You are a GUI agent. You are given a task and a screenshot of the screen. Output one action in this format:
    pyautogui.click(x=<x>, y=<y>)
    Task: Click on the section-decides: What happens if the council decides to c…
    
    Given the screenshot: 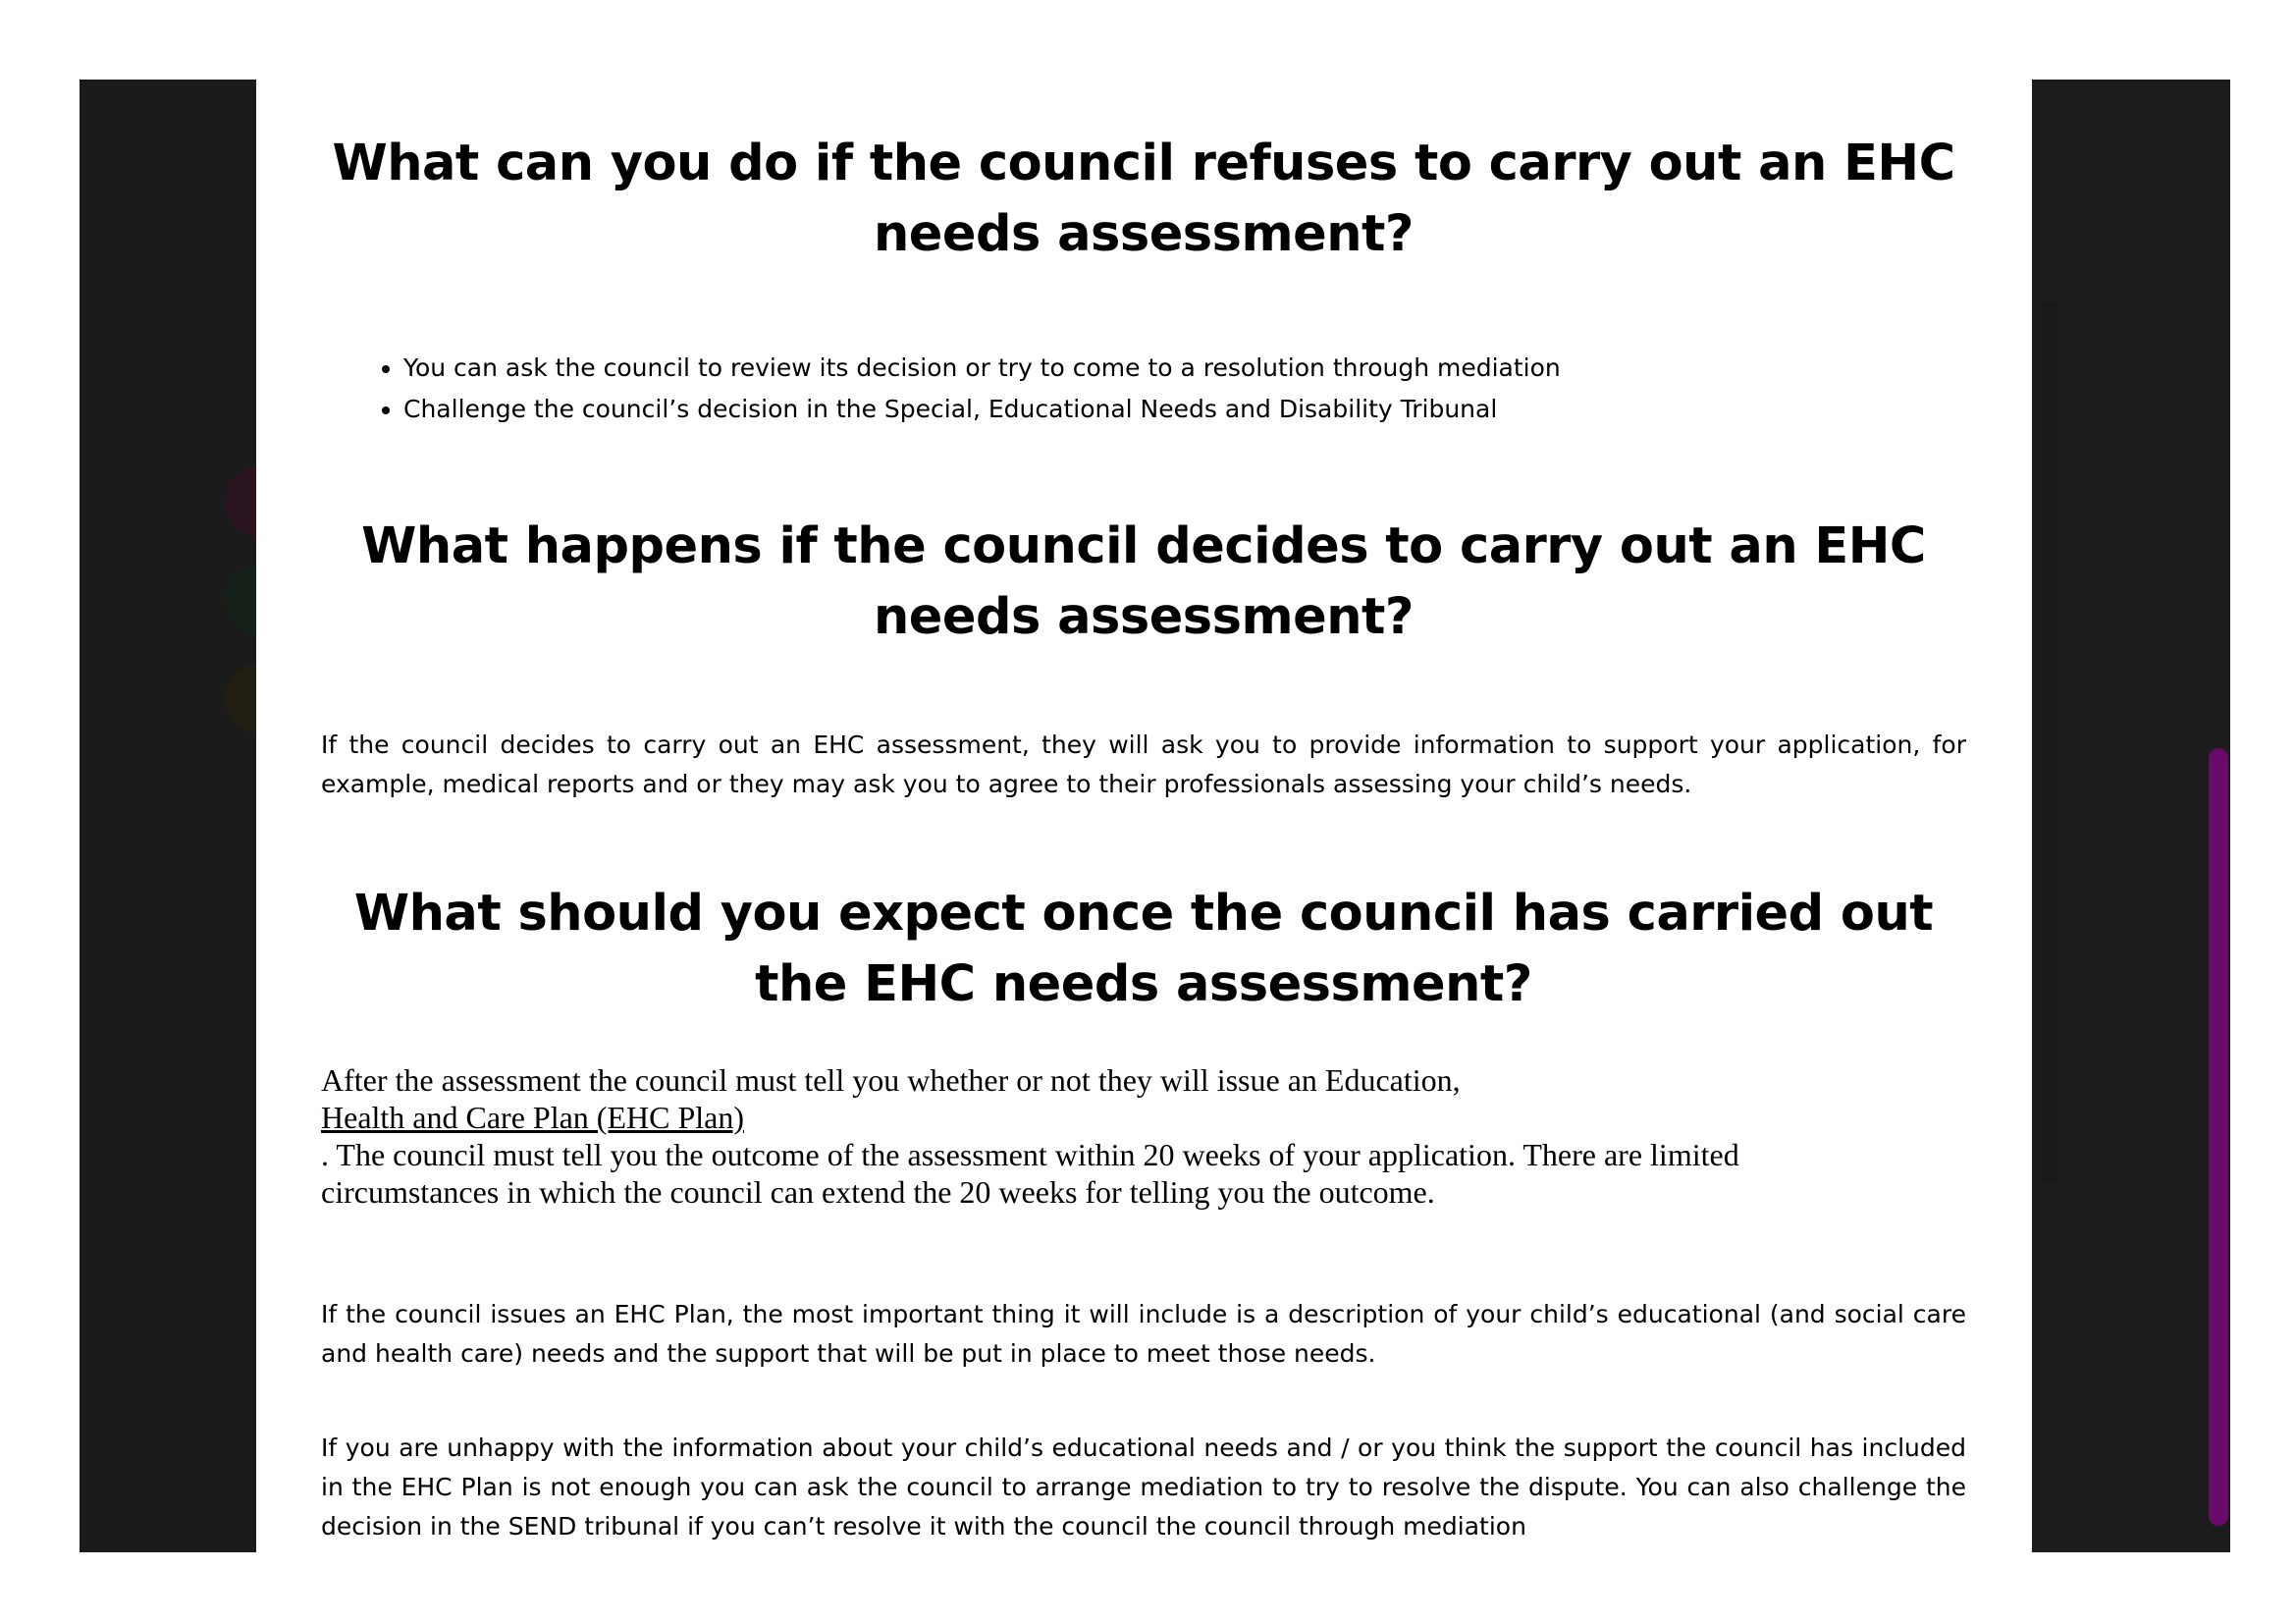 What is the action you would take?
    pyautogui.click(x=1143, y=583)
    